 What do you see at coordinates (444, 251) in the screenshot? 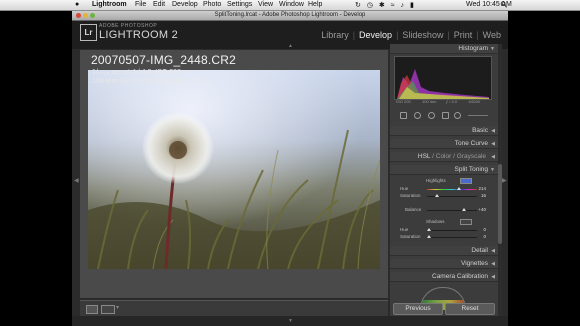
I see `detail-panel-header: Detail ◀` at bounding box center [444, 251].